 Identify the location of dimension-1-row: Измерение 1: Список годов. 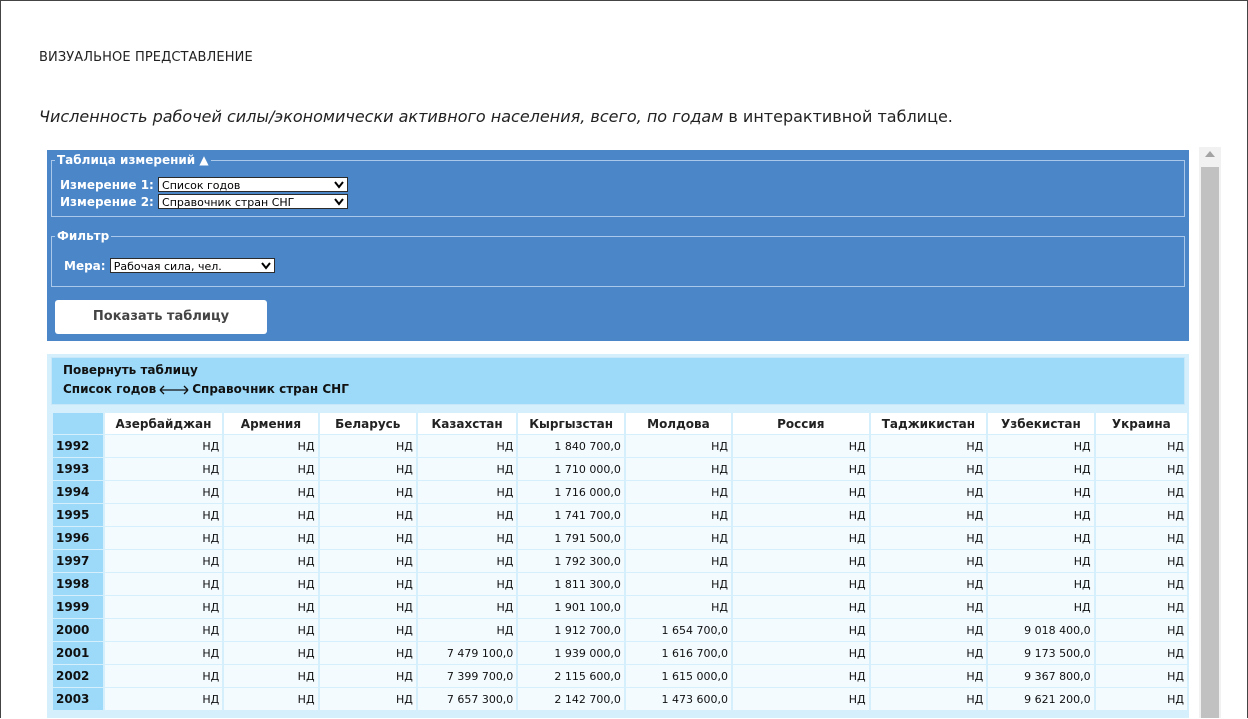
(204, 184).